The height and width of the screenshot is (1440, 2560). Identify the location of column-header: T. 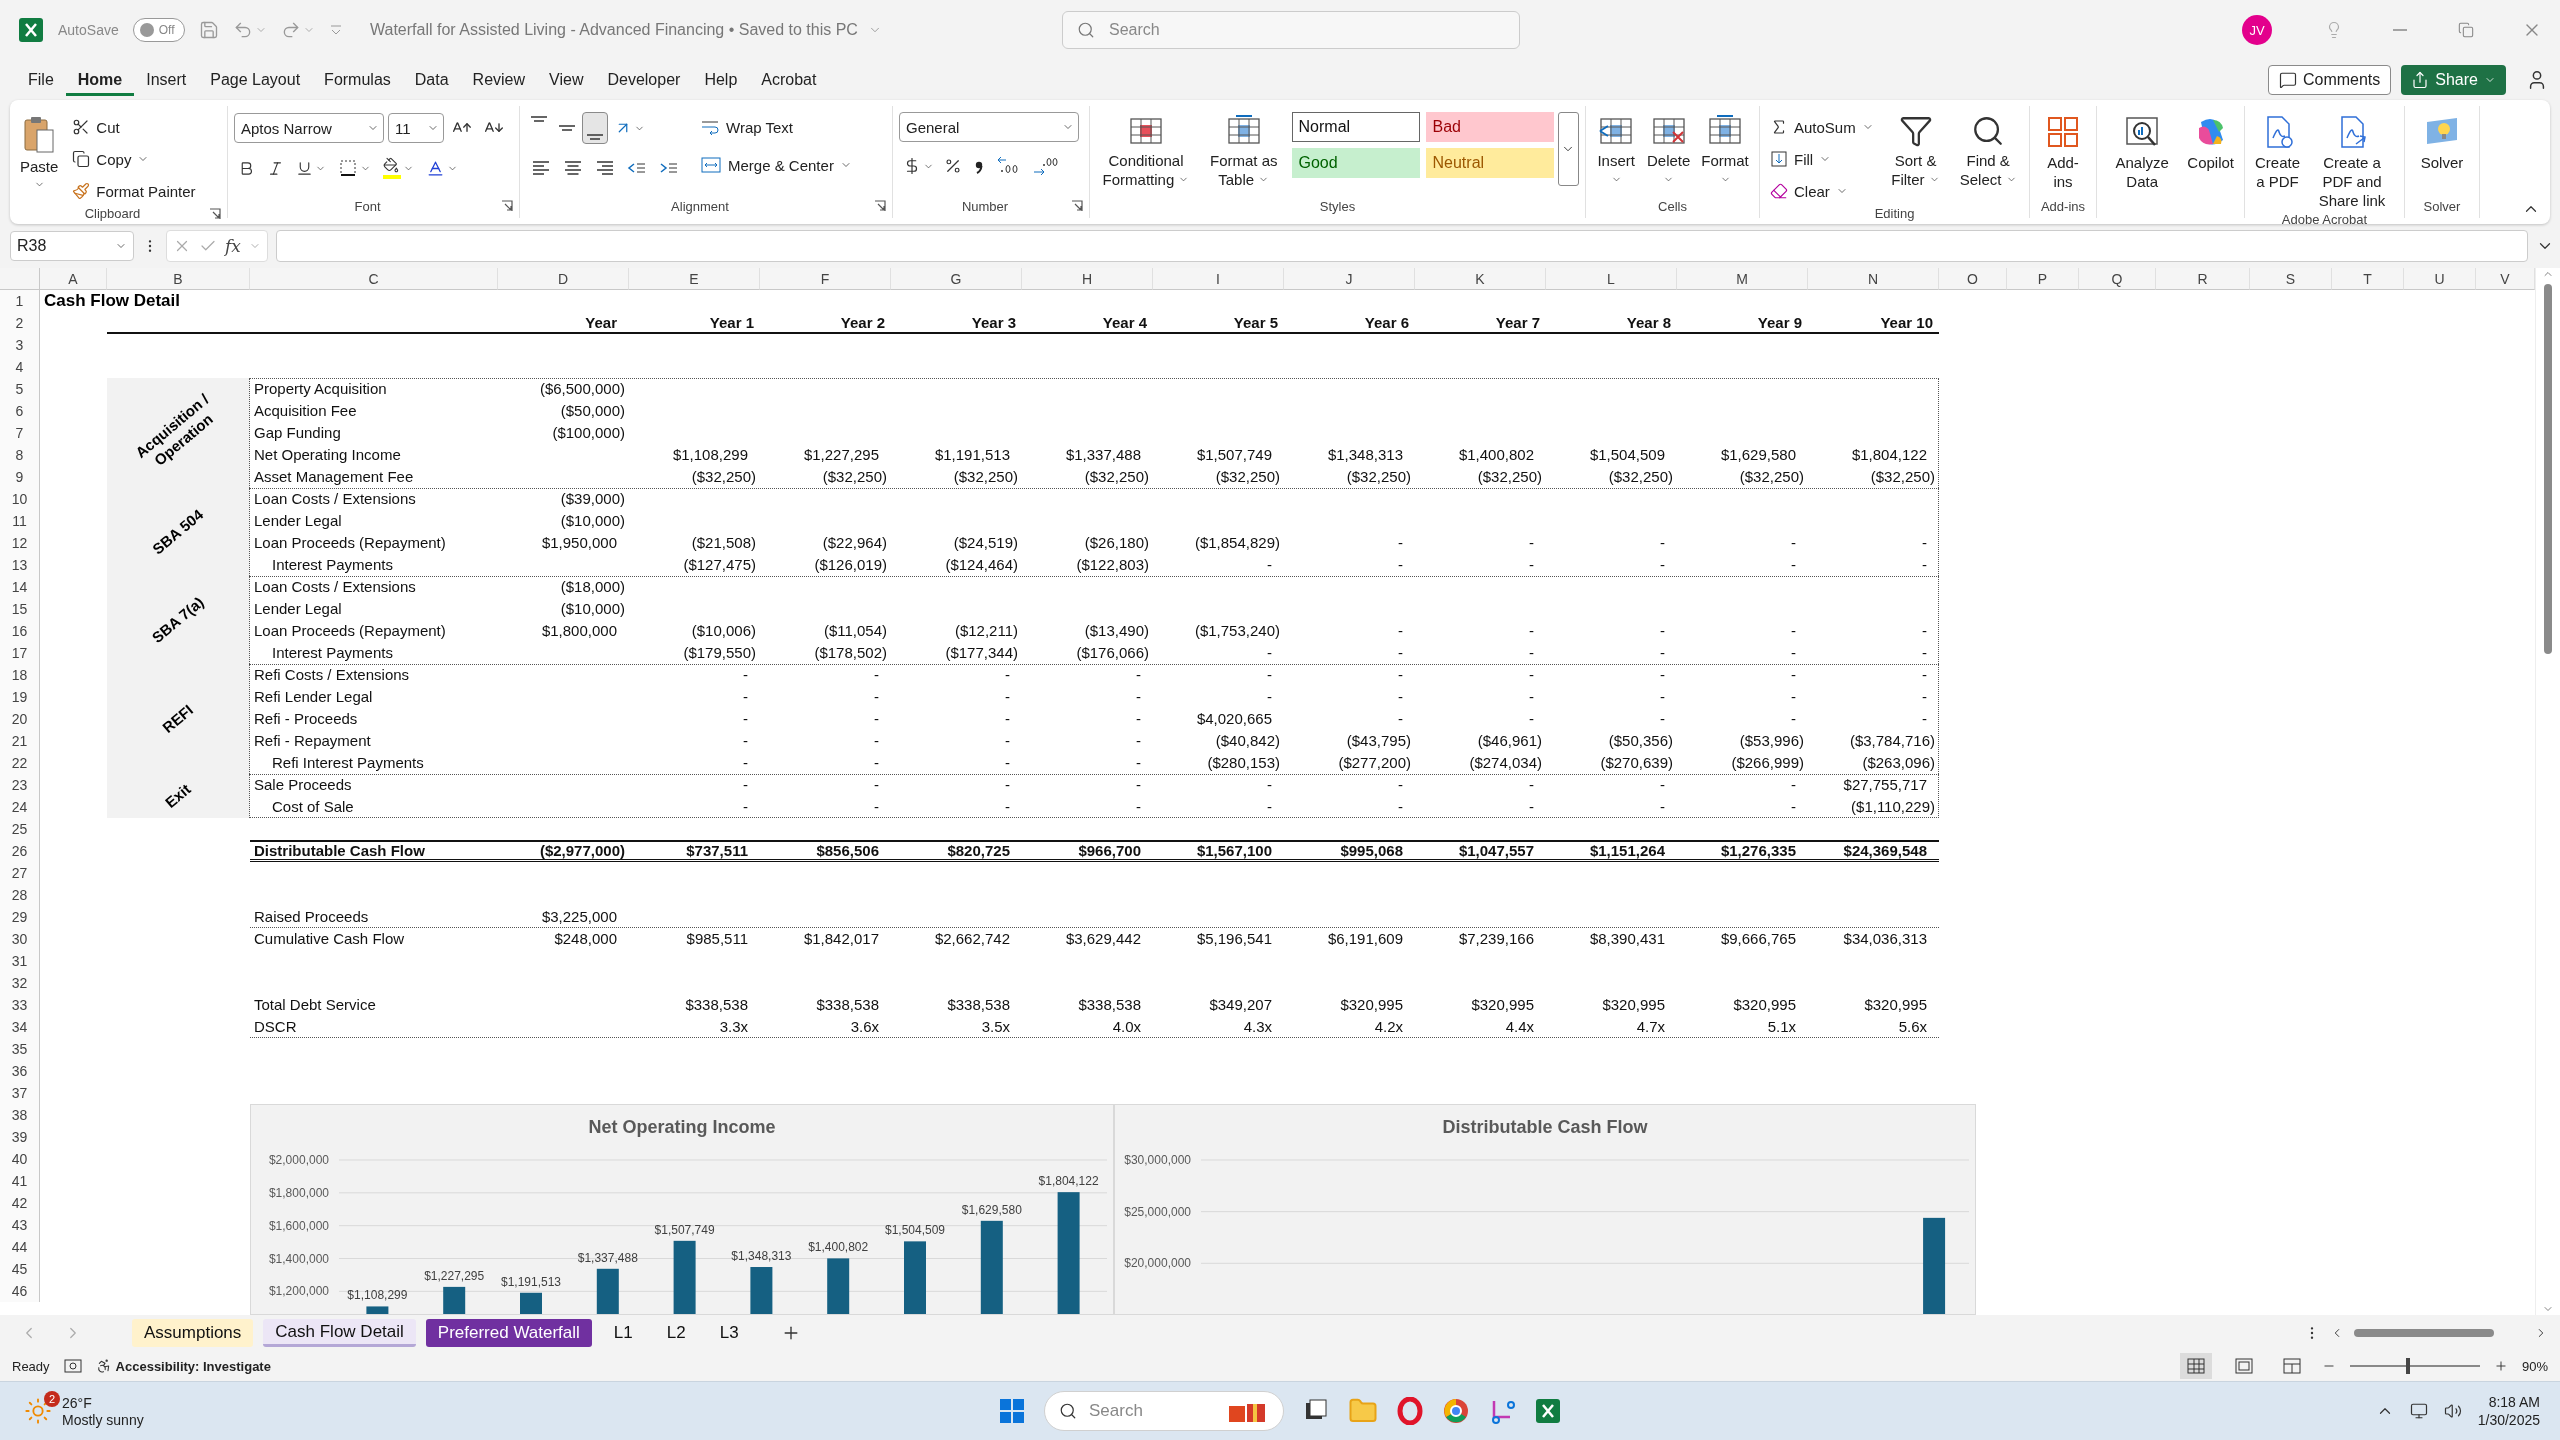
(2368, 279).